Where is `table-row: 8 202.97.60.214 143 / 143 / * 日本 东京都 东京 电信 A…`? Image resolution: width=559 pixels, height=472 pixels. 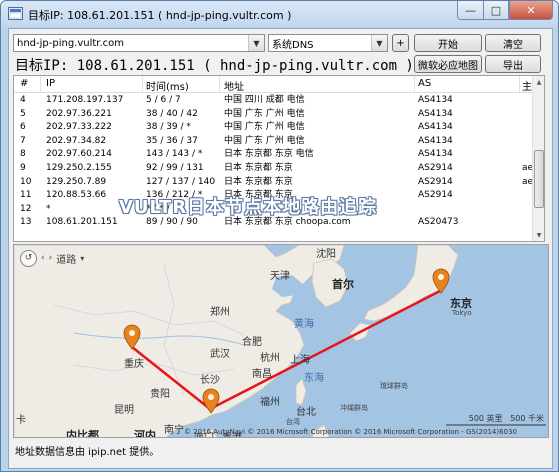
table-row: 8 202.97.60.214 143 / 143 / * 日本 东京都 东京 电信 A… is located at coordinates (274, 154).